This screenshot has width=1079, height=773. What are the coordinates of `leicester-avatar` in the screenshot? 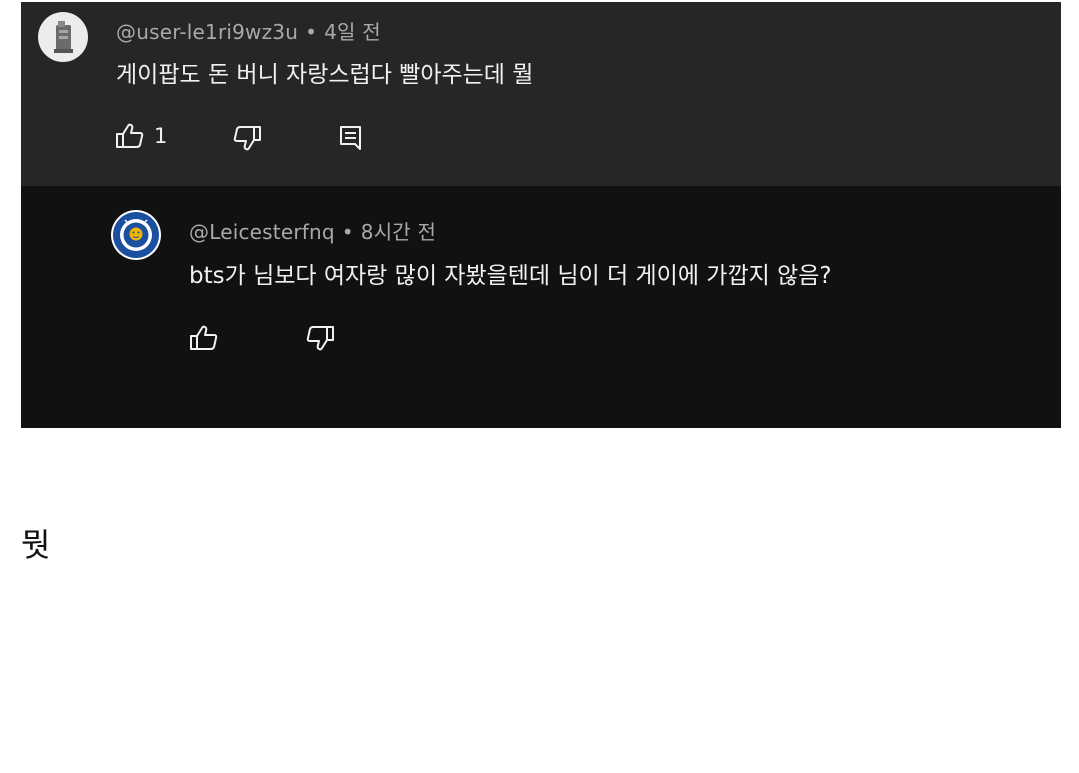 It's located at (136, 235).